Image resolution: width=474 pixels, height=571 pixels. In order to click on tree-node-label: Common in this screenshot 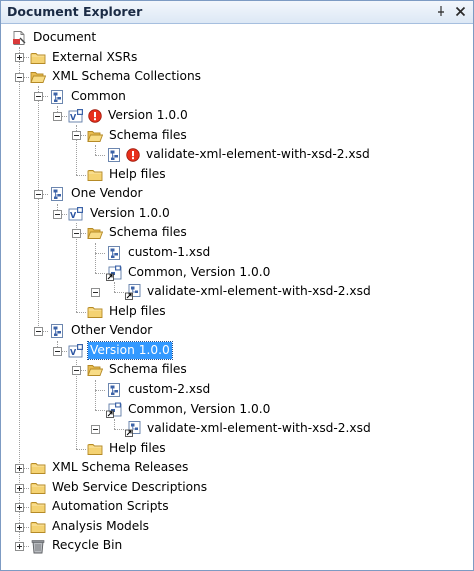, I will do `click(98, 96)`.